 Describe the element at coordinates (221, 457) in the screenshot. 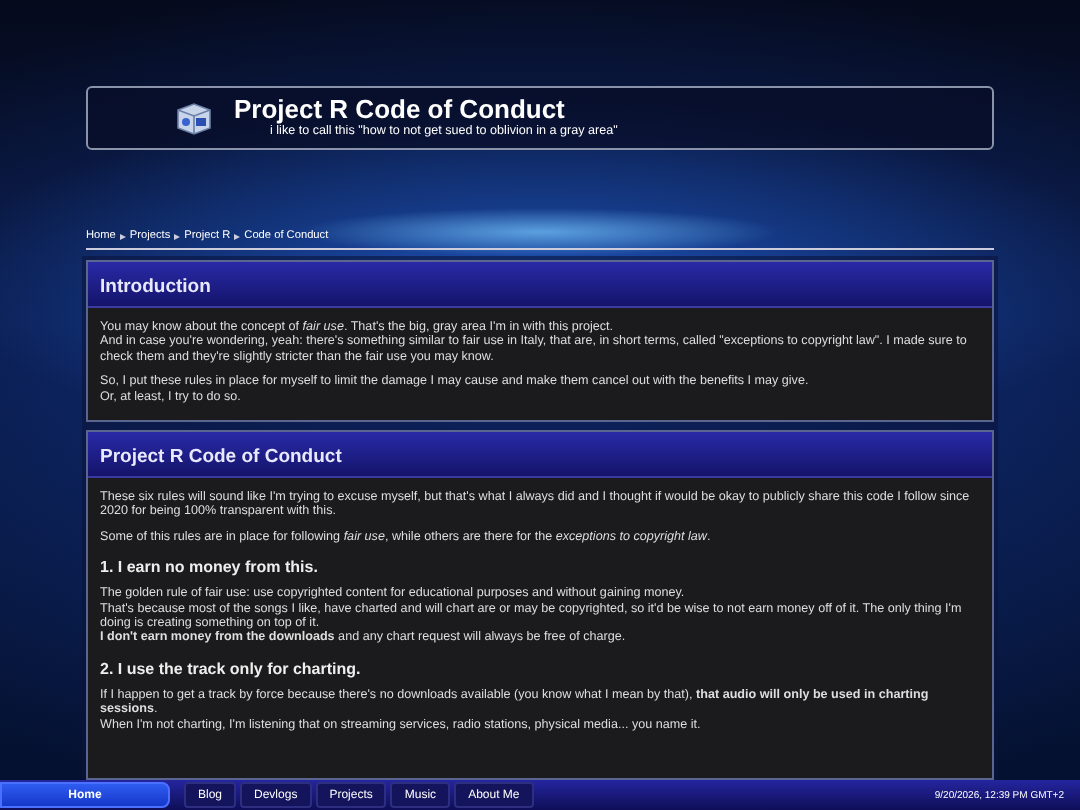

I see `section-title: Project R Code of Conduct` at that location.